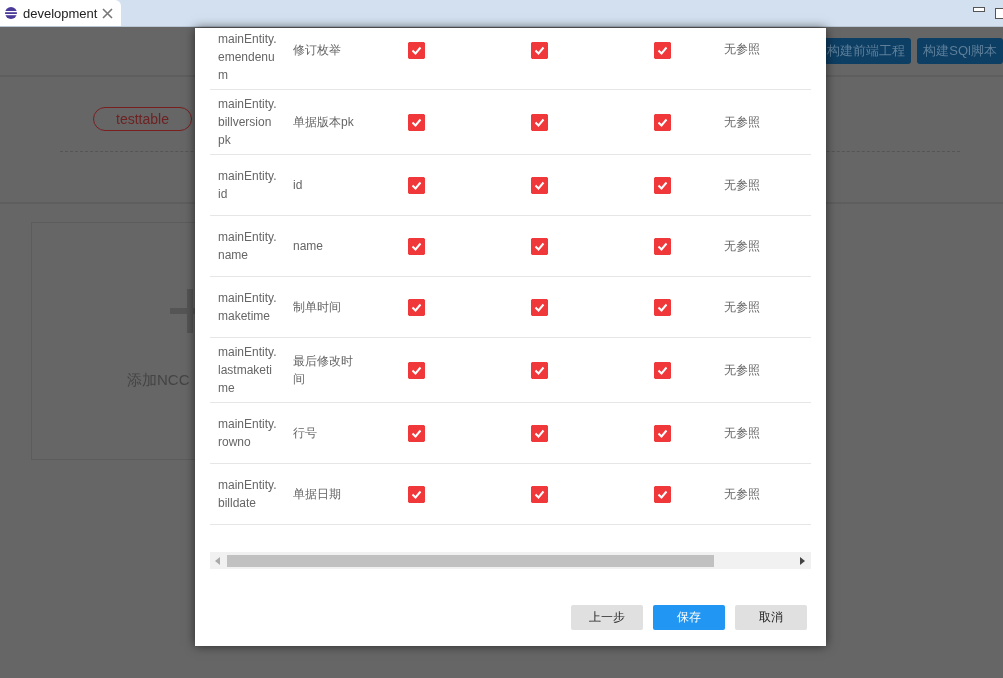  What do you see at coordinates (960, 51) in the screenshot?
I see `toolbar-button: 构建SQl脚本` at bounding box center [960, 51].